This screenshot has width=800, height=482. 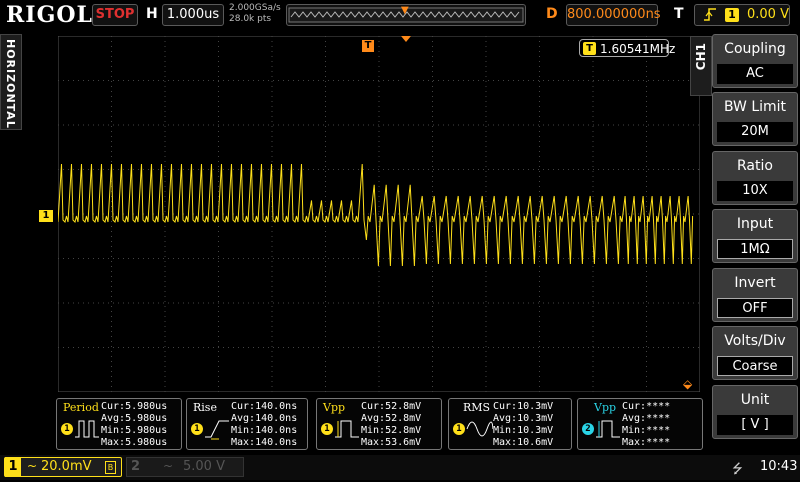 What do you see at coordinates (134, 418) in the screenshot?
I see `avg-value: Avg:5.980us` at bounding box center [134, 418].